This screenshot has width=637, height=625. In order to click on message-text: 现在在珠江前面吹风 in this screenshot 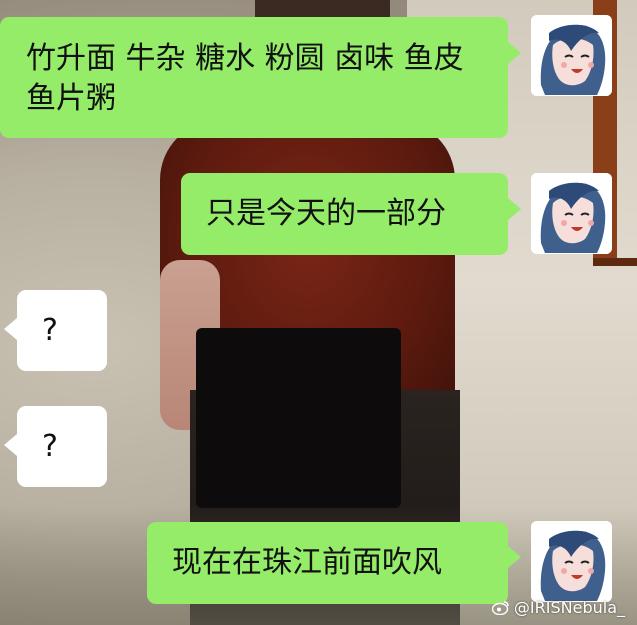, I will do `click(307, 562)`.